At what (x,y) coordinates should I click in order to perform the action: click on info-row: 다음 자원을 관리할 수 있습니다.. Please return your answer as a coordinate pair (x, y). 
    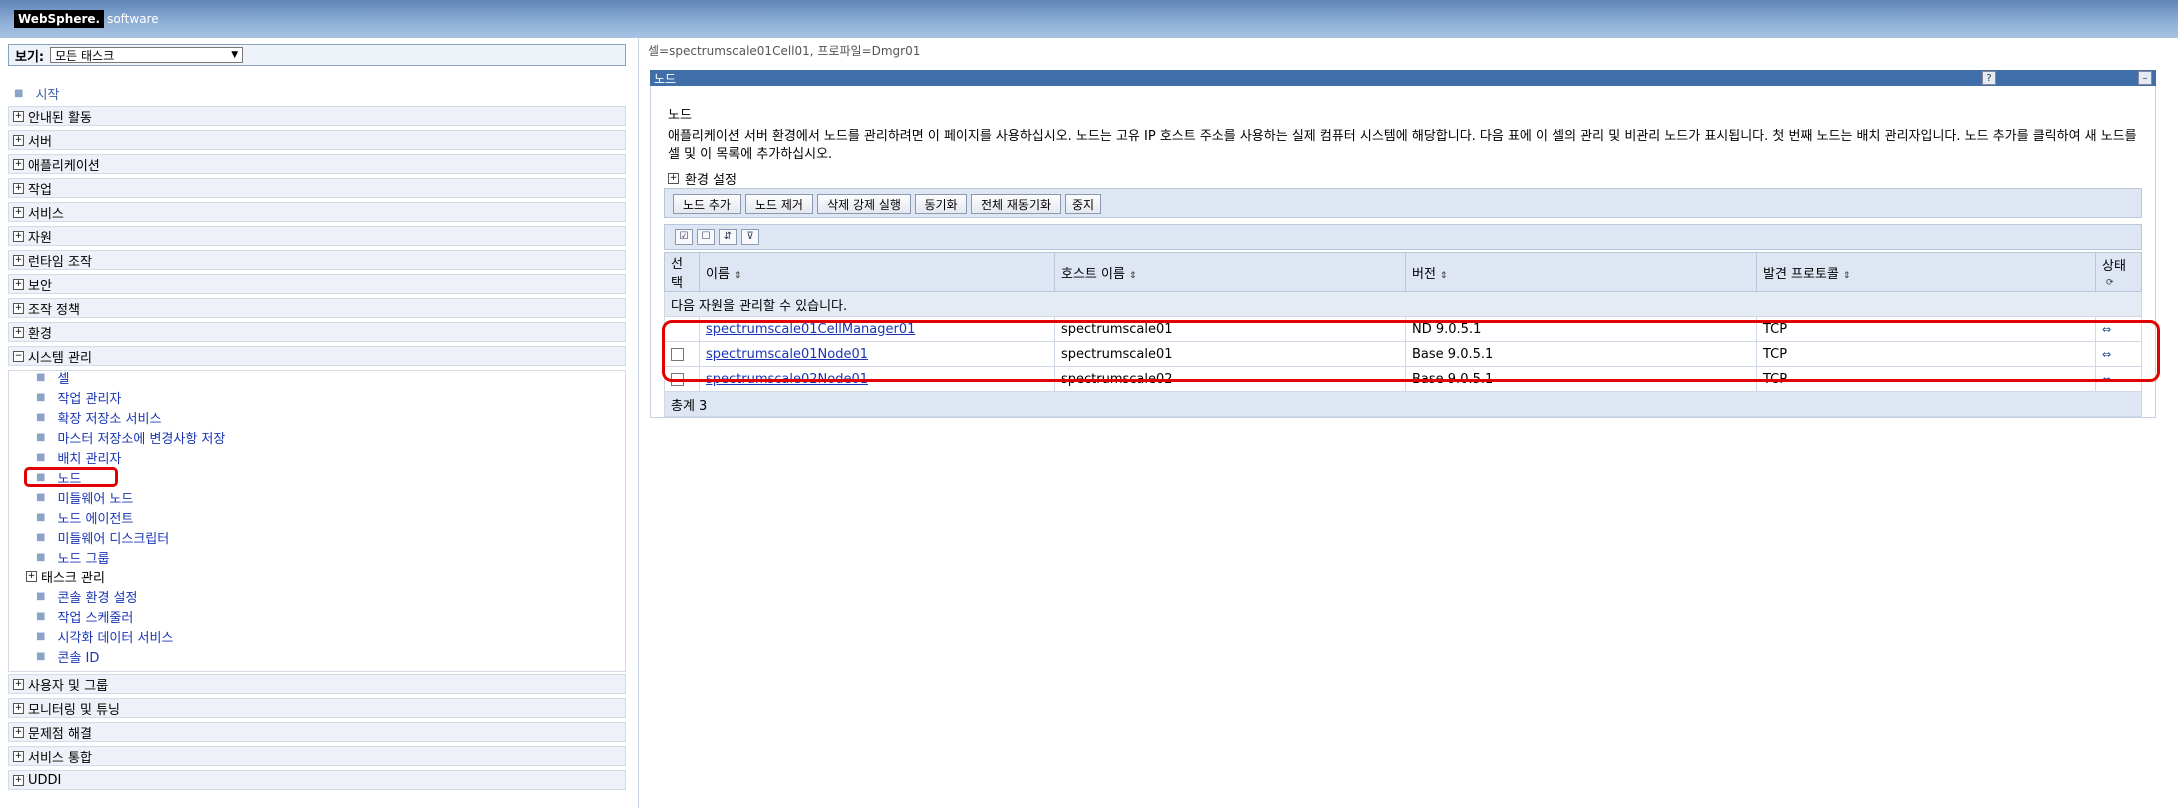
    Looking at the image, I should click on (1403, 304).